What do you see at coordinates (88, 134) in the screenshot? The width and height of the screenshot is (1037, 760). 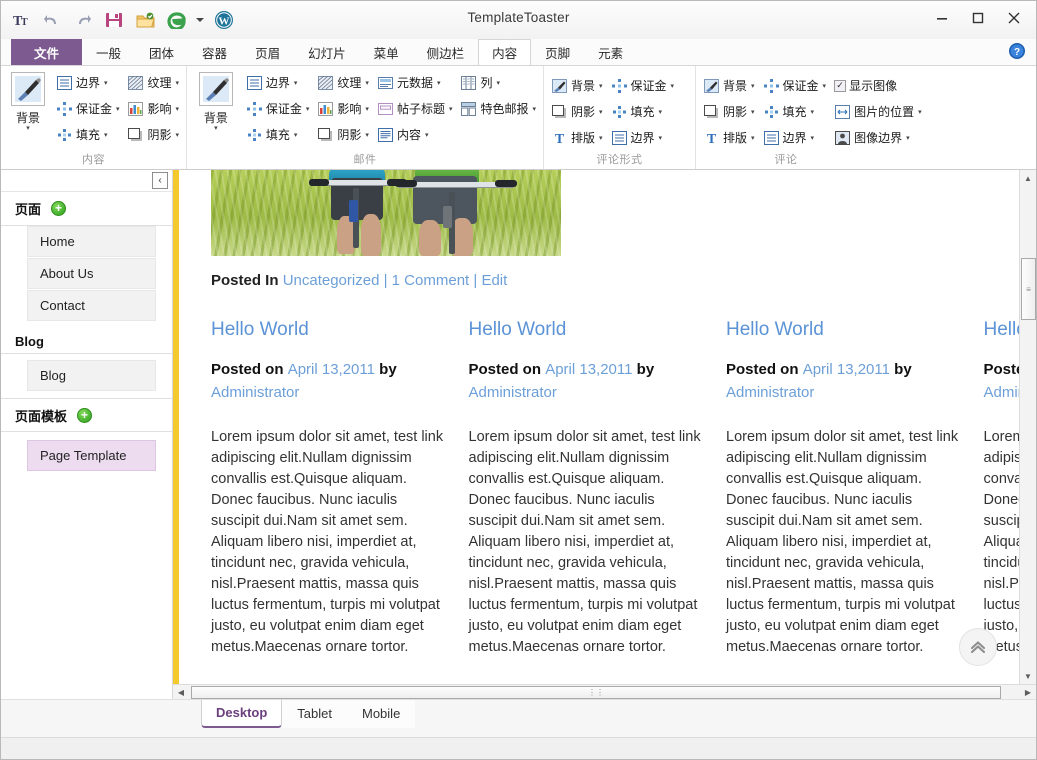 I see `padding-button: 填充 ▾` at bounding box center [88, 134].